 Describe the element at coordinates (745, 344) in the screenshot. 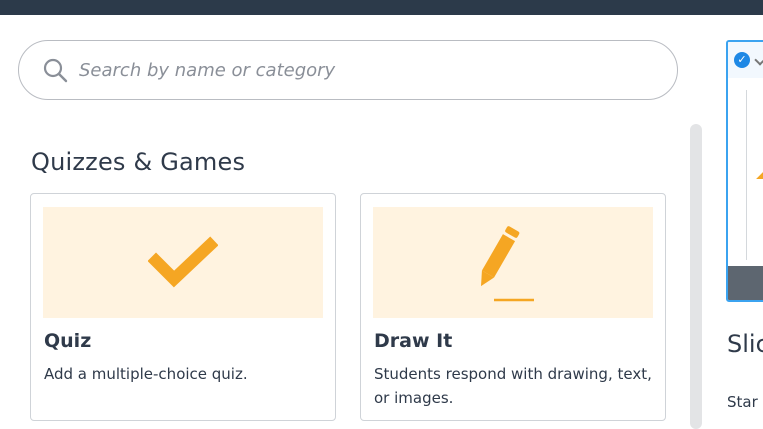

I see `slides-card-title: Slic` at that location.